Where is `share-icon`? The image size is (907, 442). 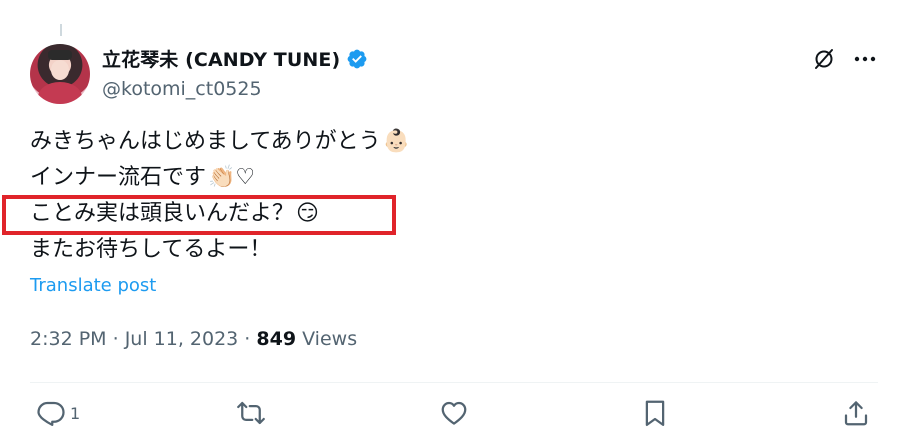 share-icon is located at coordinates (856, 413).